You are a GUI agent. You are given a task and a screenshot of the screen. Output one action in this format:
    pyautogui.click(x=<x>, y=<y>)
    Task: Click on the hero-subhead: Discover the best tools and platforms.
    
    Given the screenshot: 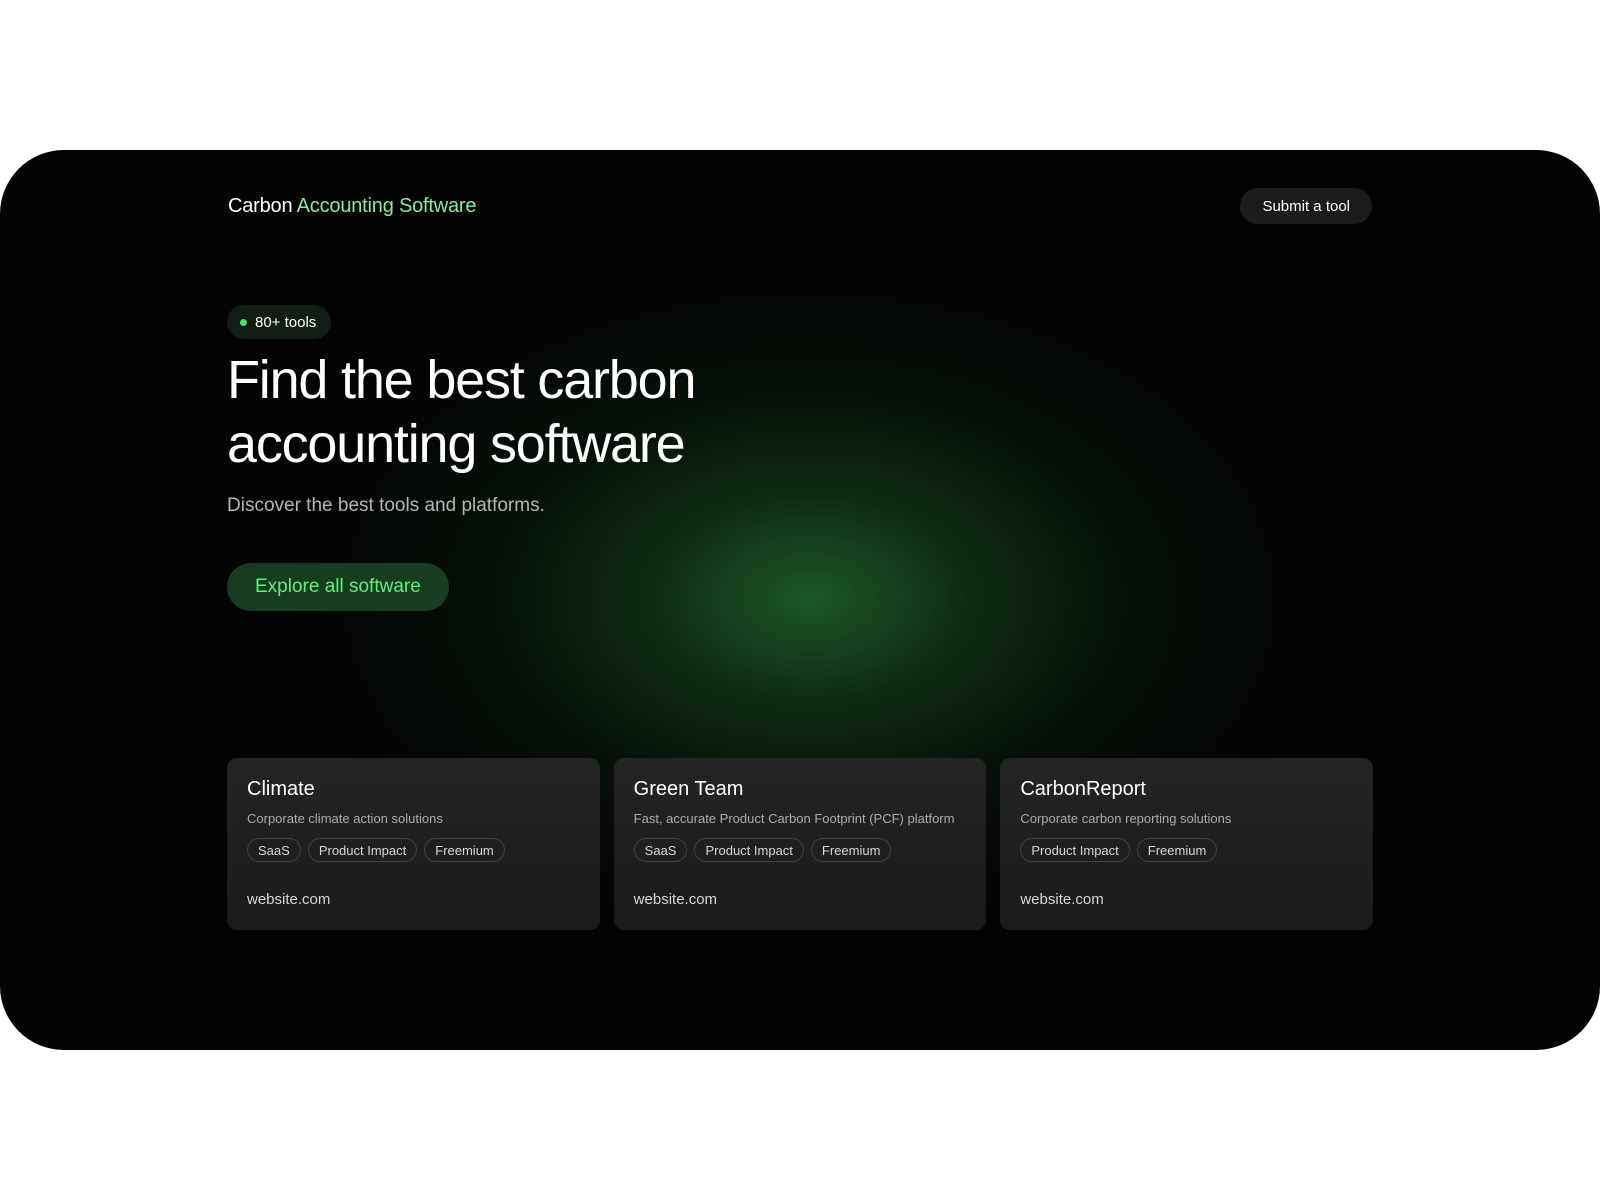 What is the action you would take?
    pyautogui.click(x=386, y=505)
    